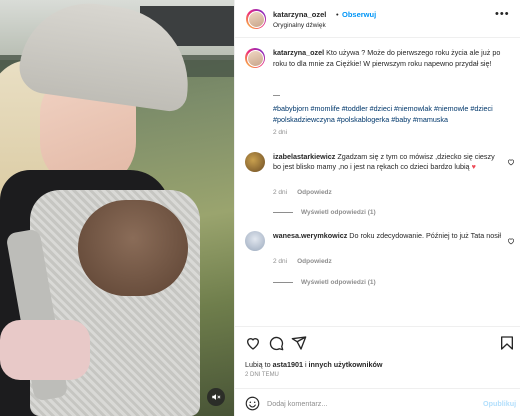  Describe the element at coordinates (255, 58) in the screenshot. I see `caption-avatar` at that location.